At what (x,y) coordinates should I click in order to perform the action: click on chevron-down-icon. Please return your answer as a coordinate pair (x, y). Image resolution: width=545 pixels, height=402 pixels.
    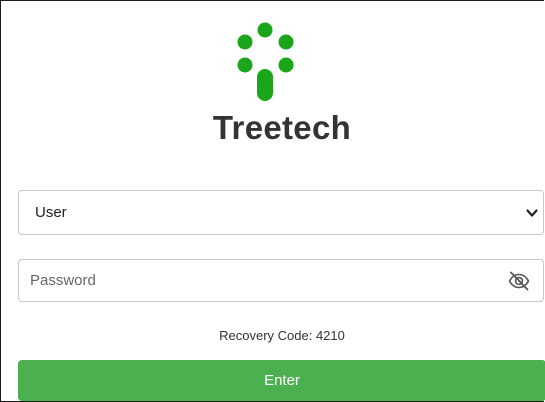
    Looking at the image, I should click on (532, 213).